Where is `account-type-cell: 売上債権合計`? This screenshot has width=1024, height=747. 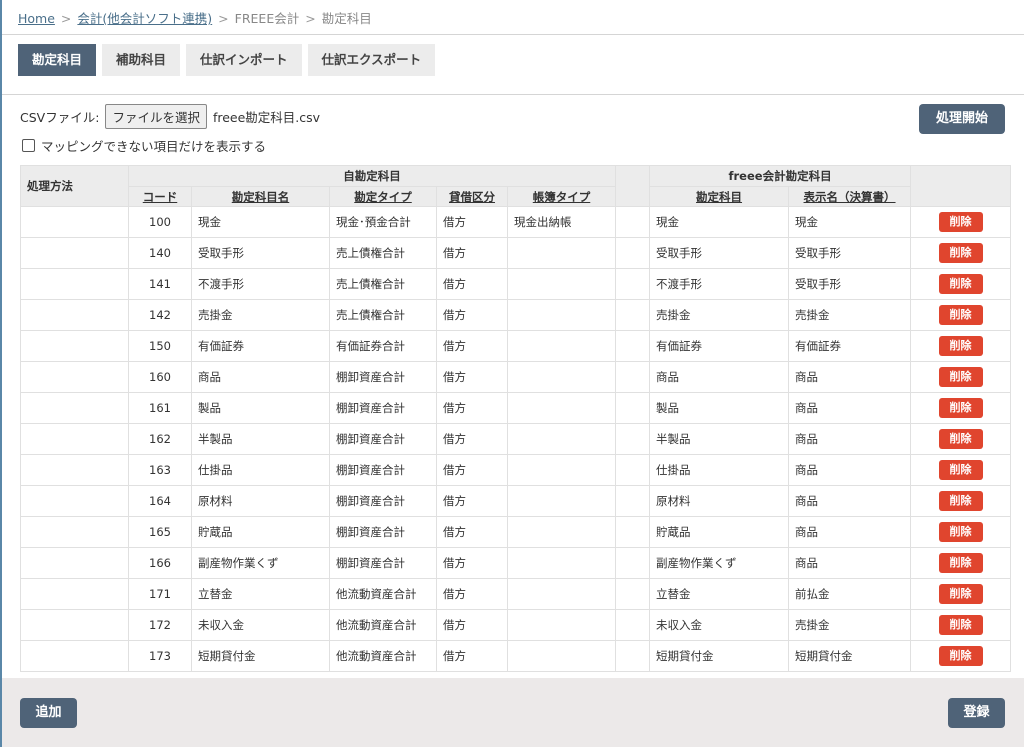
account-type-cell: 売上債権合計 is located at coordinates (383, 284).